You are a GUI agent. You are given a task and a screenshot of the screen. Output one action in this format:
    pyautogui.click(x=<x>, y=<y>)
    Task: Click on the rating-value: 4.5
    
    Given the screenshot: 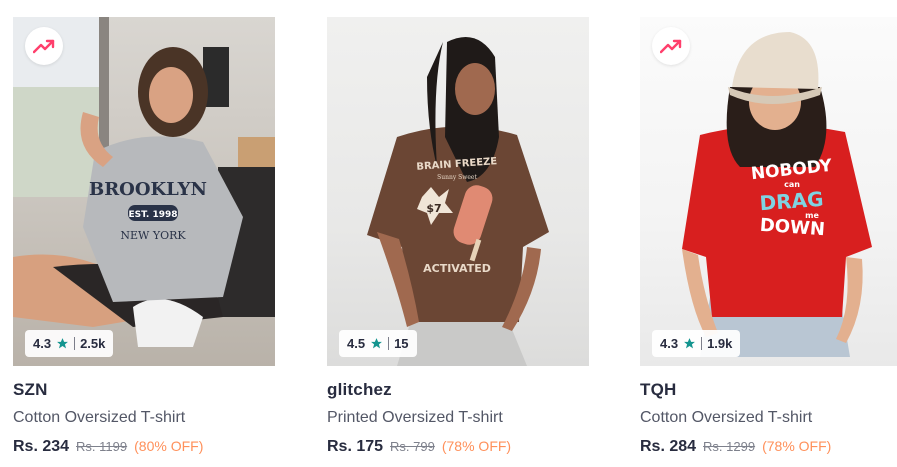 What is the action you would take?
    pyautogui.click(x=356, y=343)
    